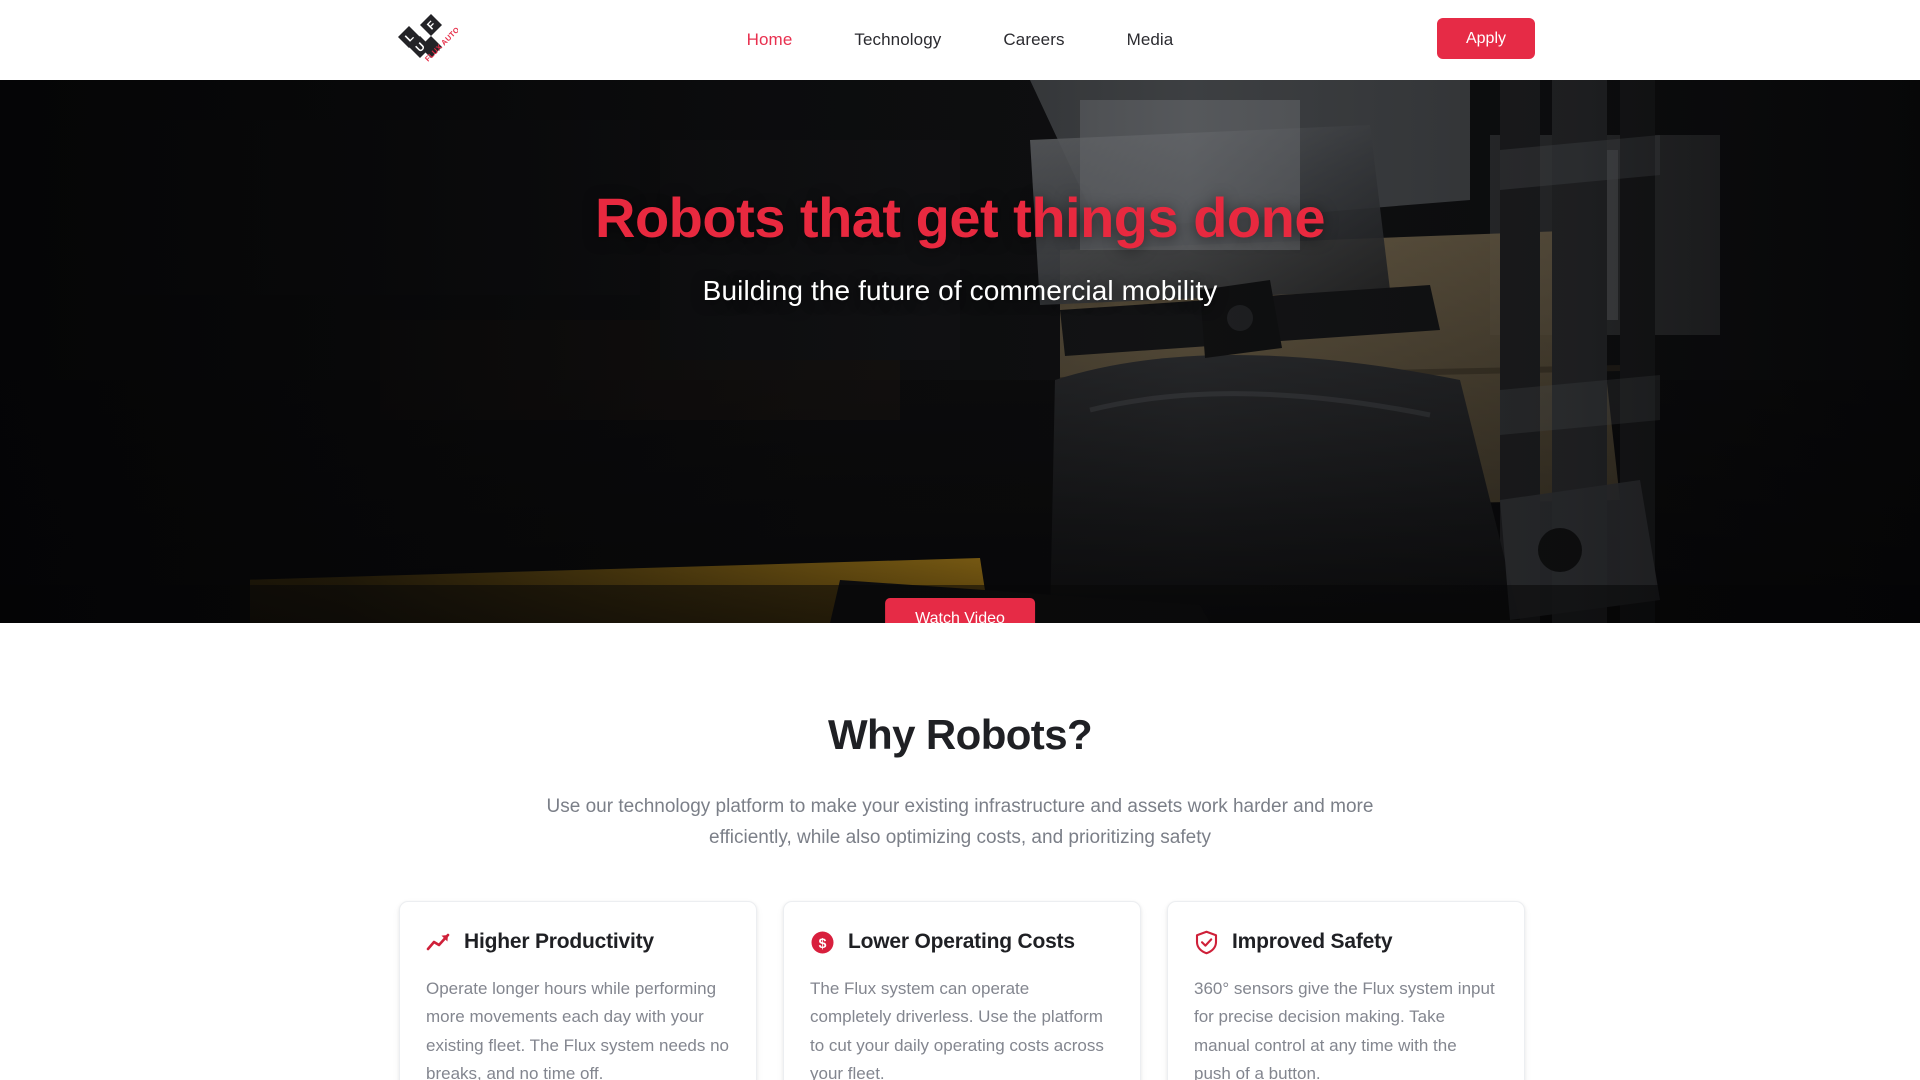  I want to click on section-heading: Why Robots?, so click(960, 734).